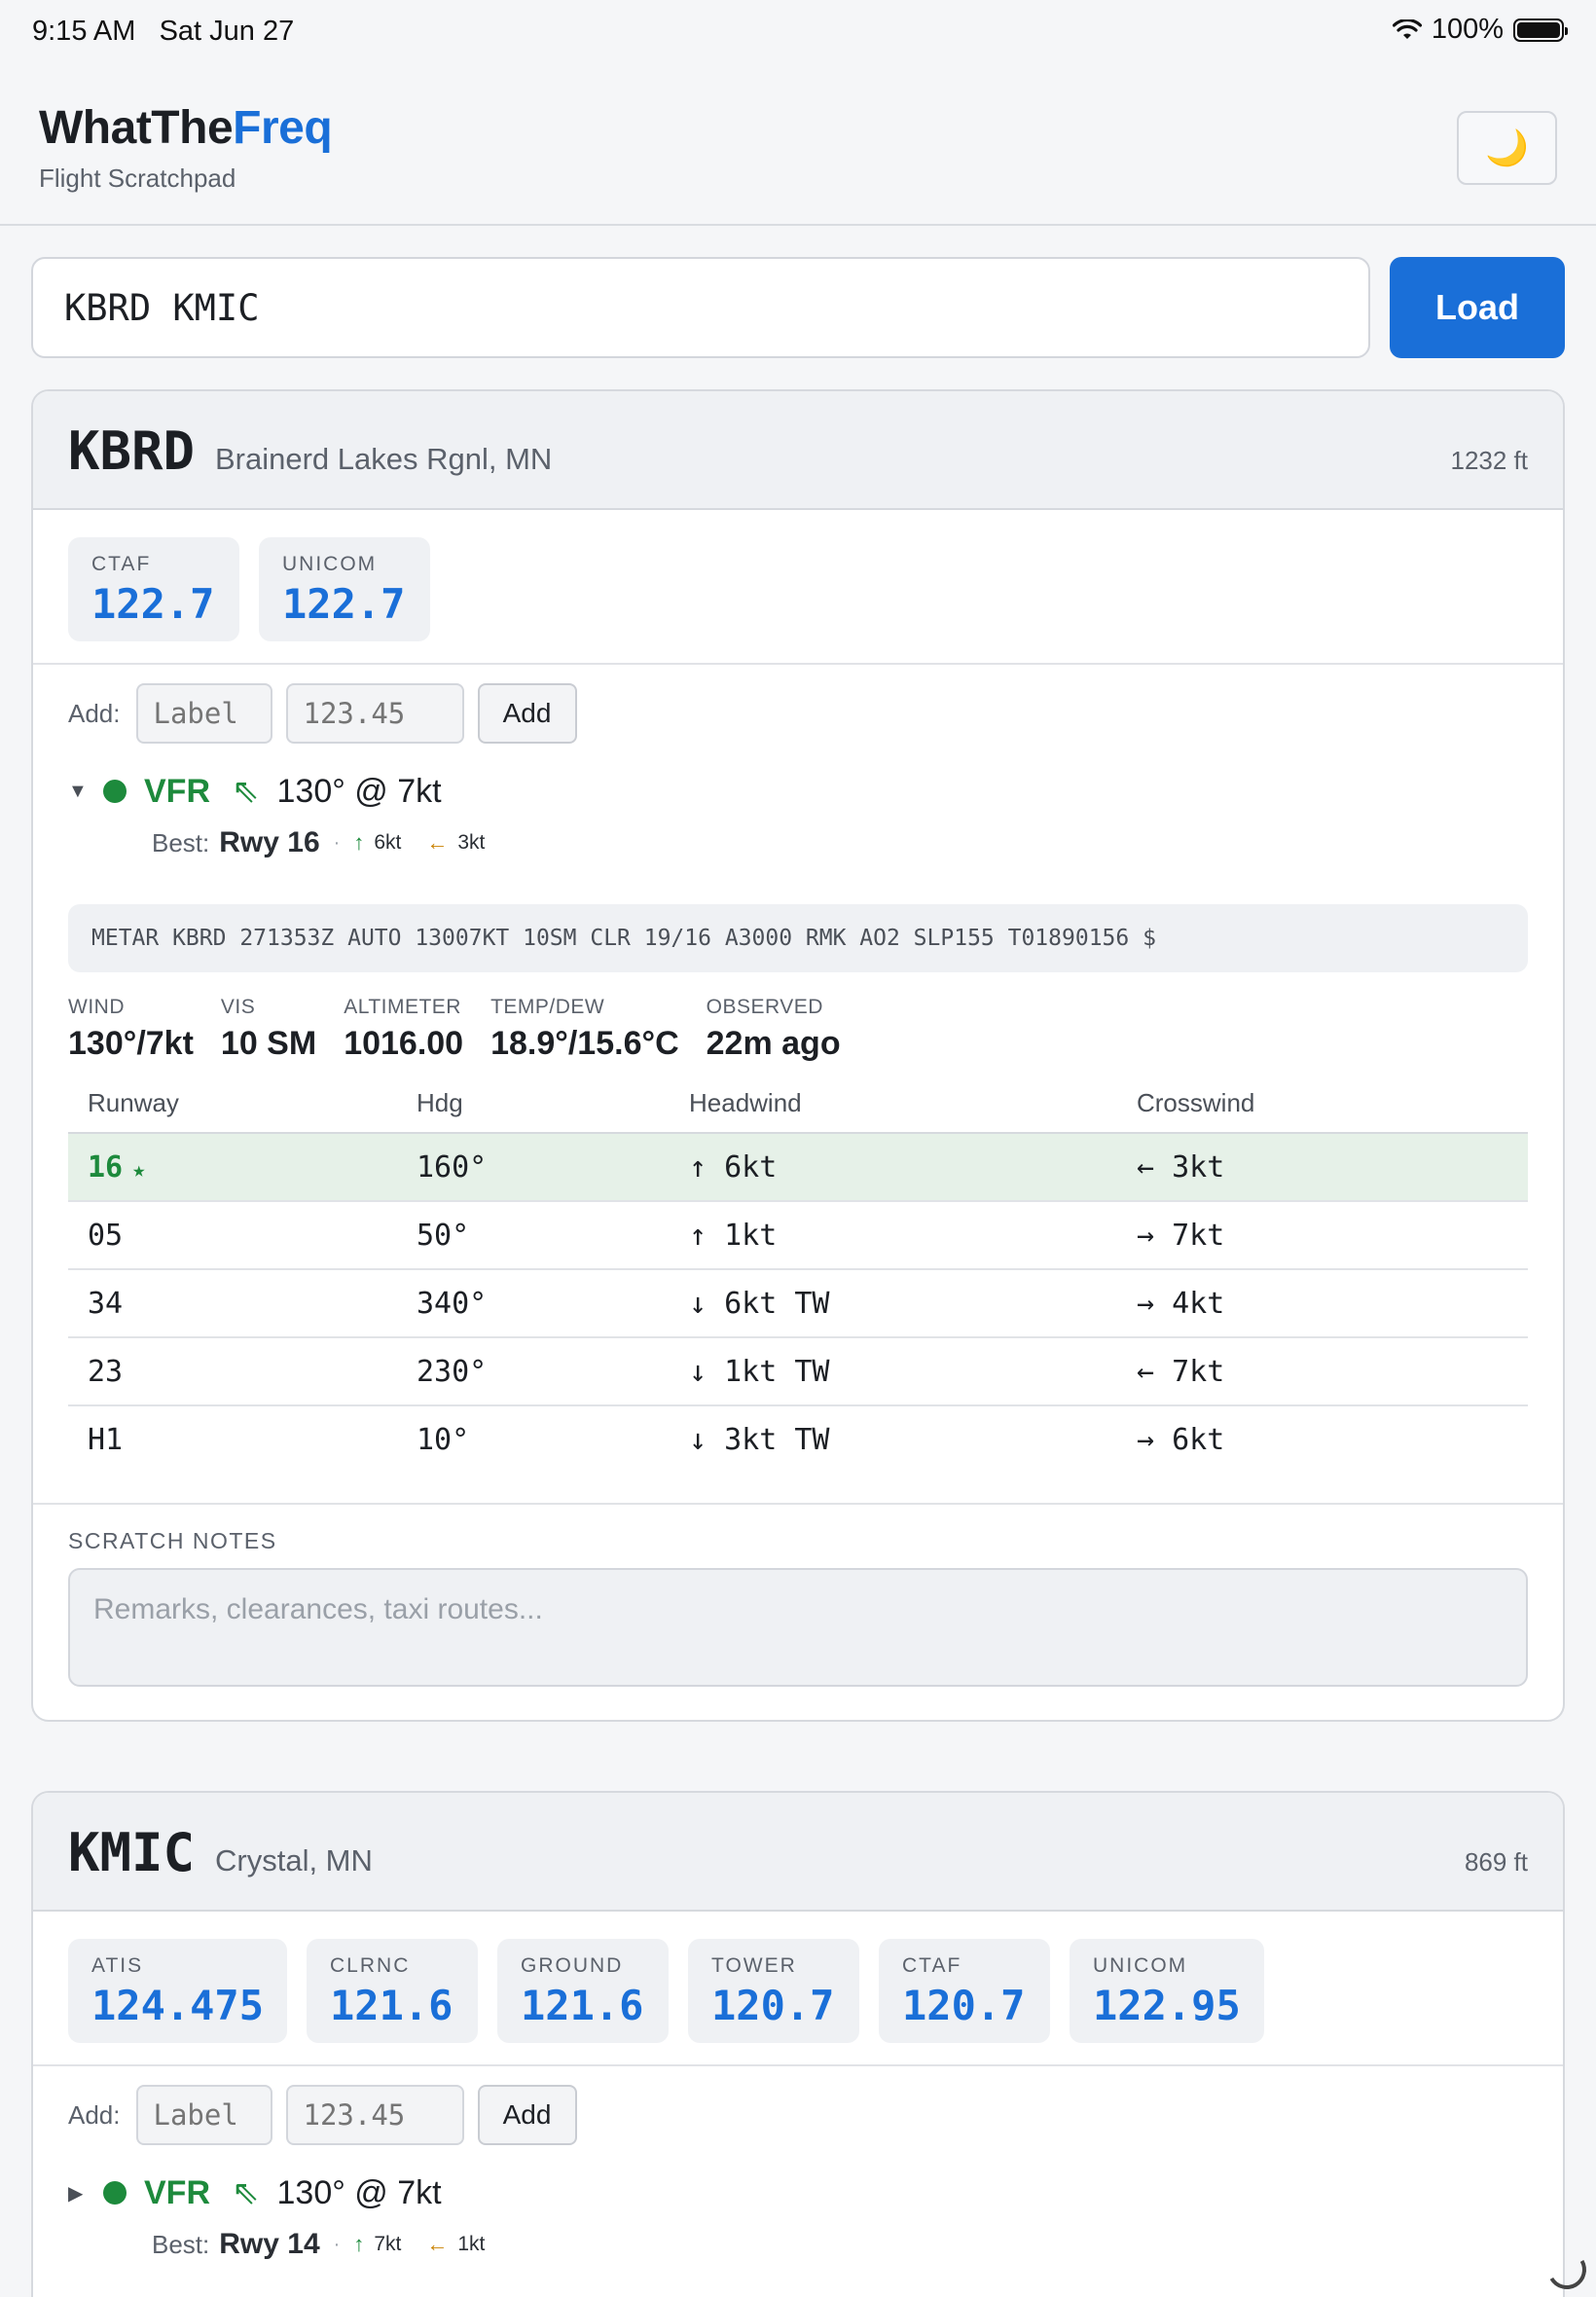  I want to click on freq-chip: UNICOM 122.7, so click(344, 589).